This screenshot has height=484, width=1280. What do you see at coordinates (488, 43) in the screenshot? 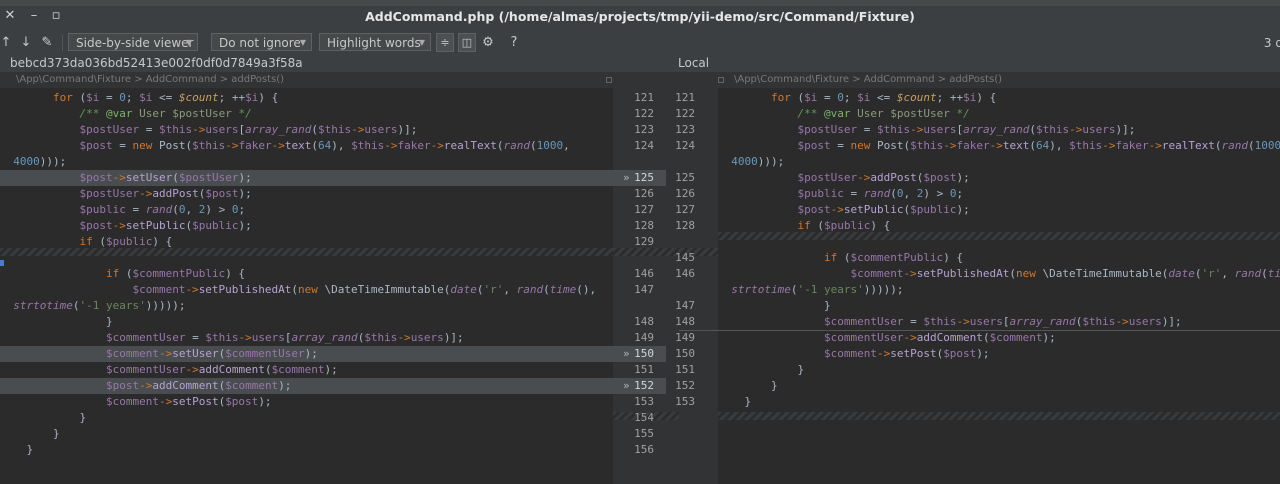
I see `settings-gear-icon: ⚙` at bounding box center [488, 43].